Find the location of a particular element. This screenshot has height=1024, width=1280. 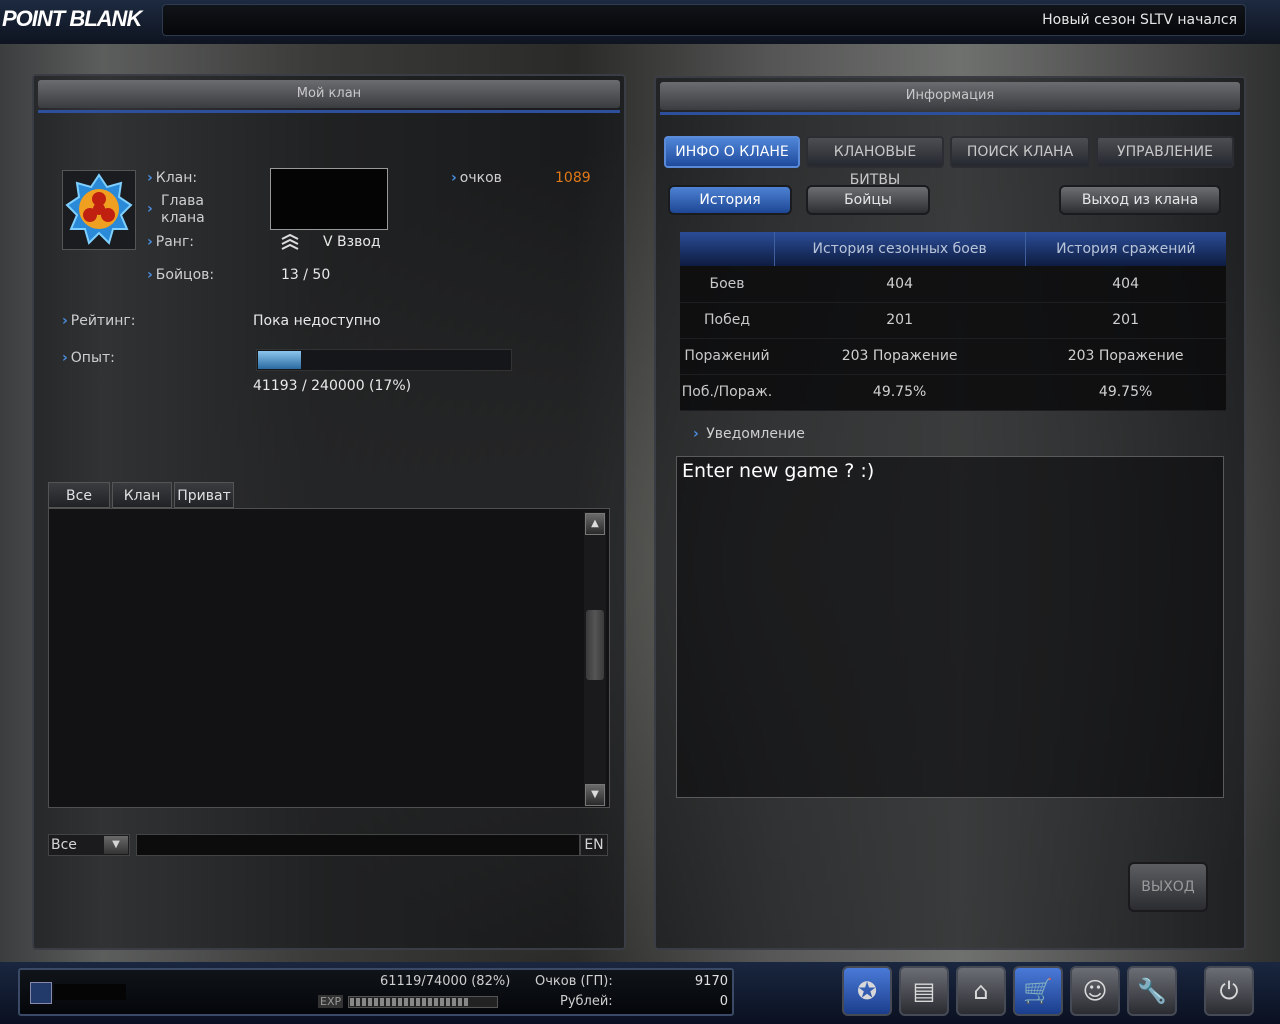

battles-cell: 404 is located at coordinates (1125, 284).